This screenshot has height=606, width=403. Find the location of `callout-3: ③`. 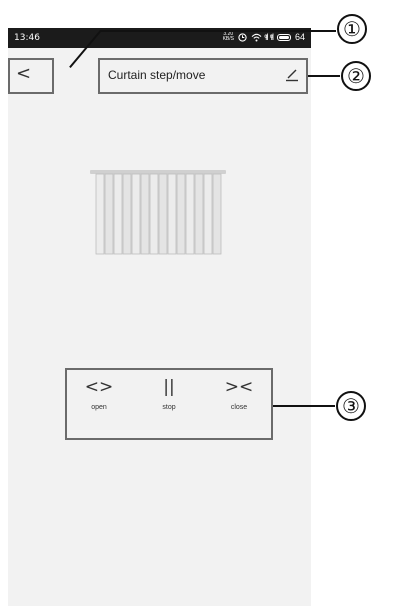

callout-3: ③ is located at coordinates (351, 406).